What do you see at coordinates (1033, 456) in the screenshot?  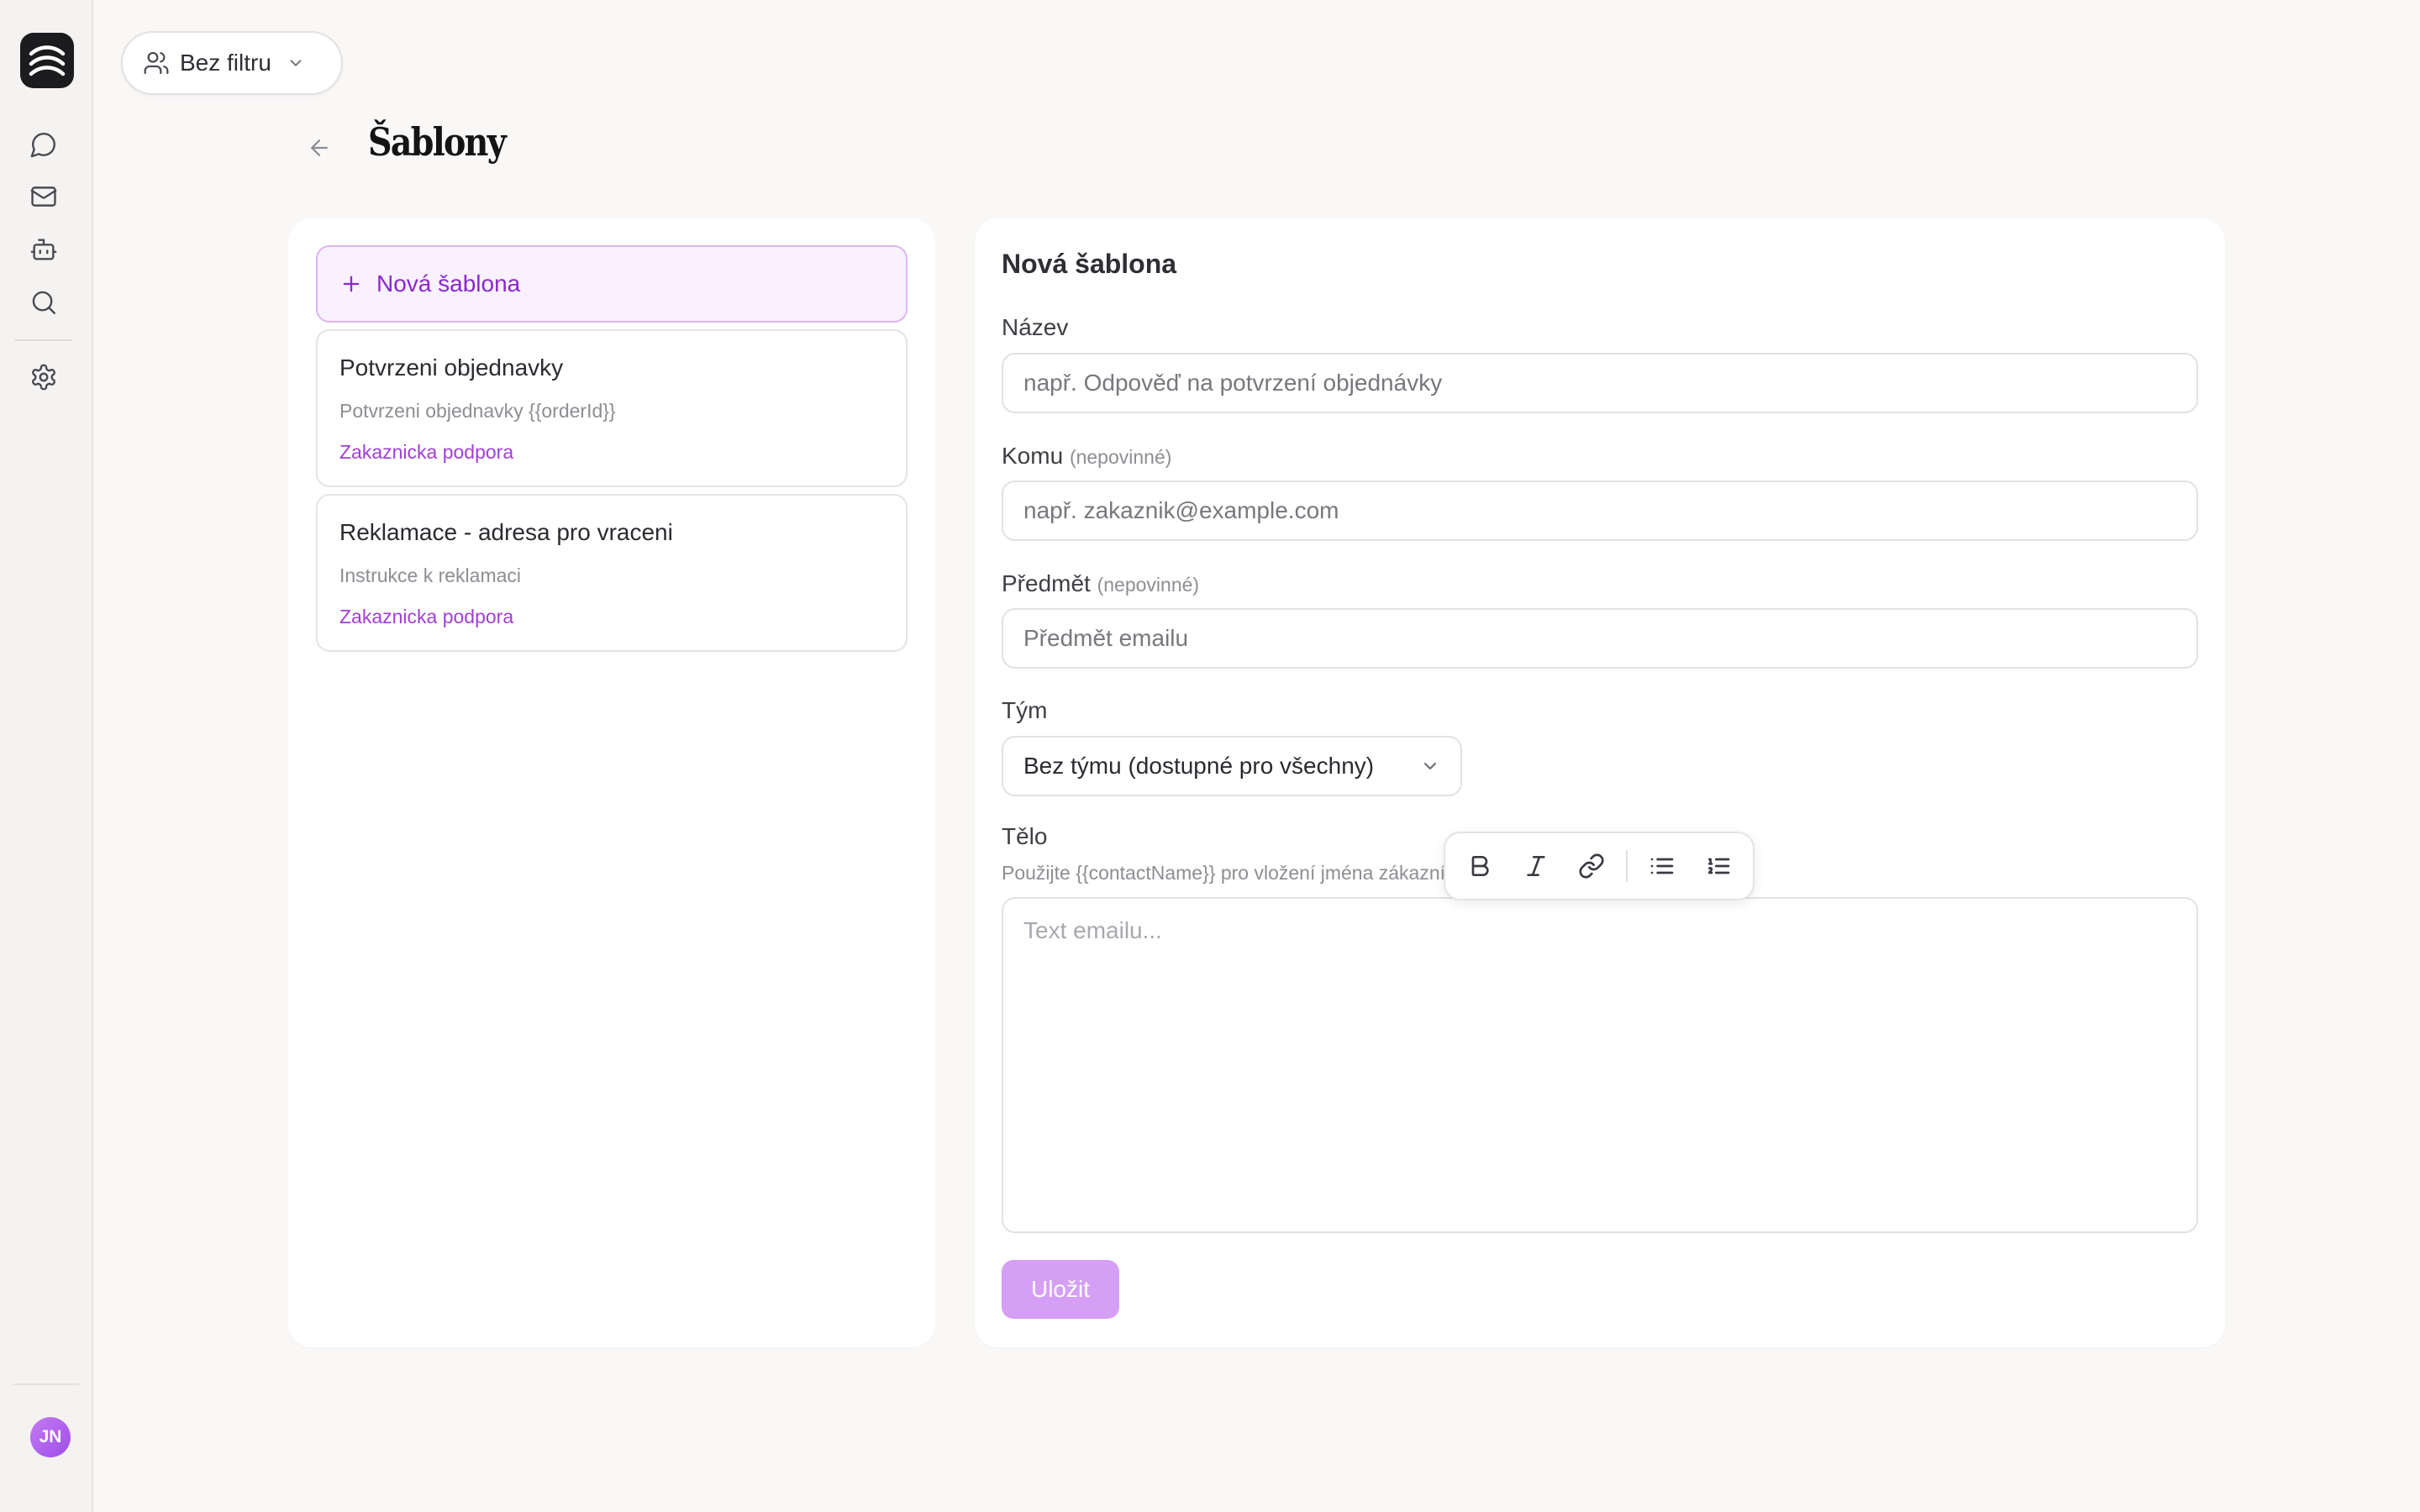 I see `to-label-text: Komu` at bounding box center [1033, 456].